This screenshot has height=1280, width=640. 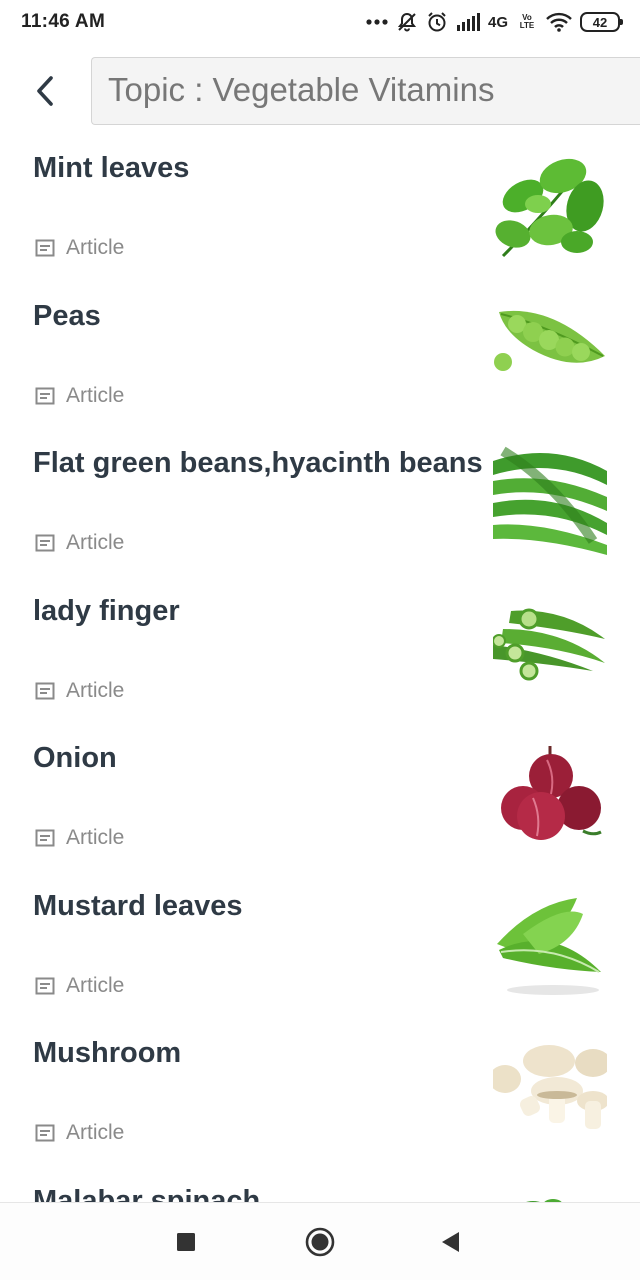 I want to click on back-nav-button, so click(x=450, y=1242).